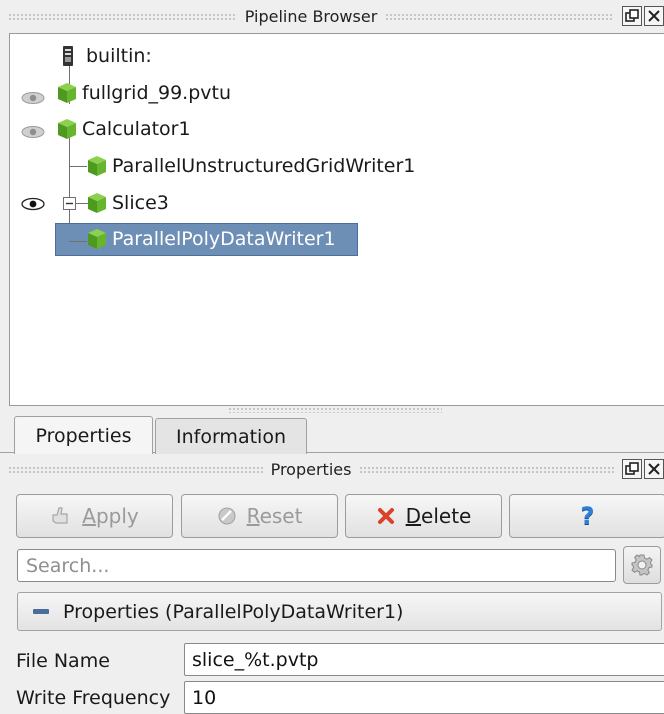 The width and height of the screenshot is (664, 714). What do you see at coordinates (438, 516) in the screenshot?
I see `delete-label: Delete` at bounding box center [438, 516].